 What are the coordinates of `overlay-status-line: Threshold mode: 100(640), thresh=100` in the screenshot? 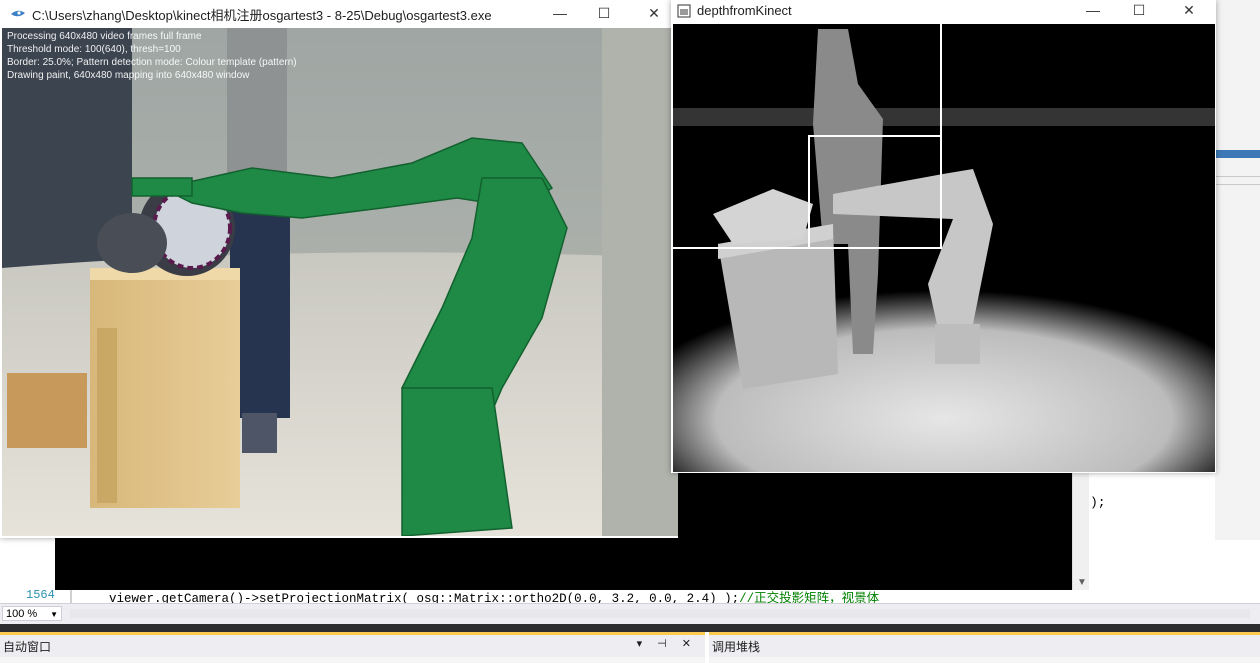 It's located at (94, 49).